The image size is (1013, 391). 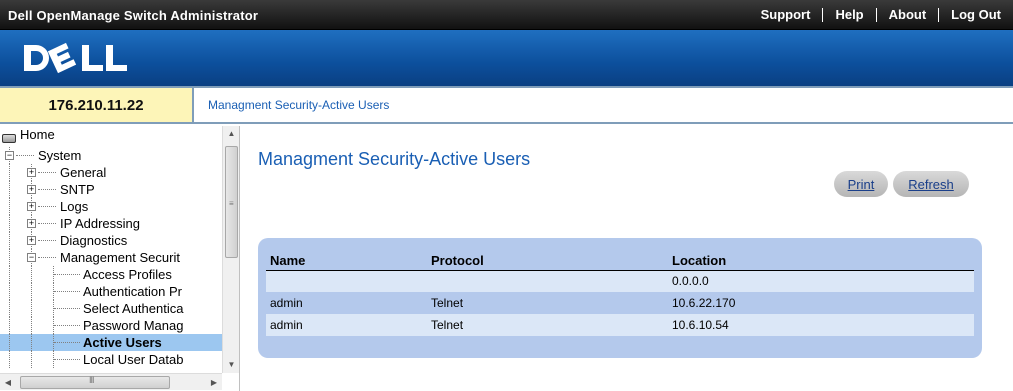 I want to click on switch-ip-address: 176.210.11.22, so click(x=97, y=105).